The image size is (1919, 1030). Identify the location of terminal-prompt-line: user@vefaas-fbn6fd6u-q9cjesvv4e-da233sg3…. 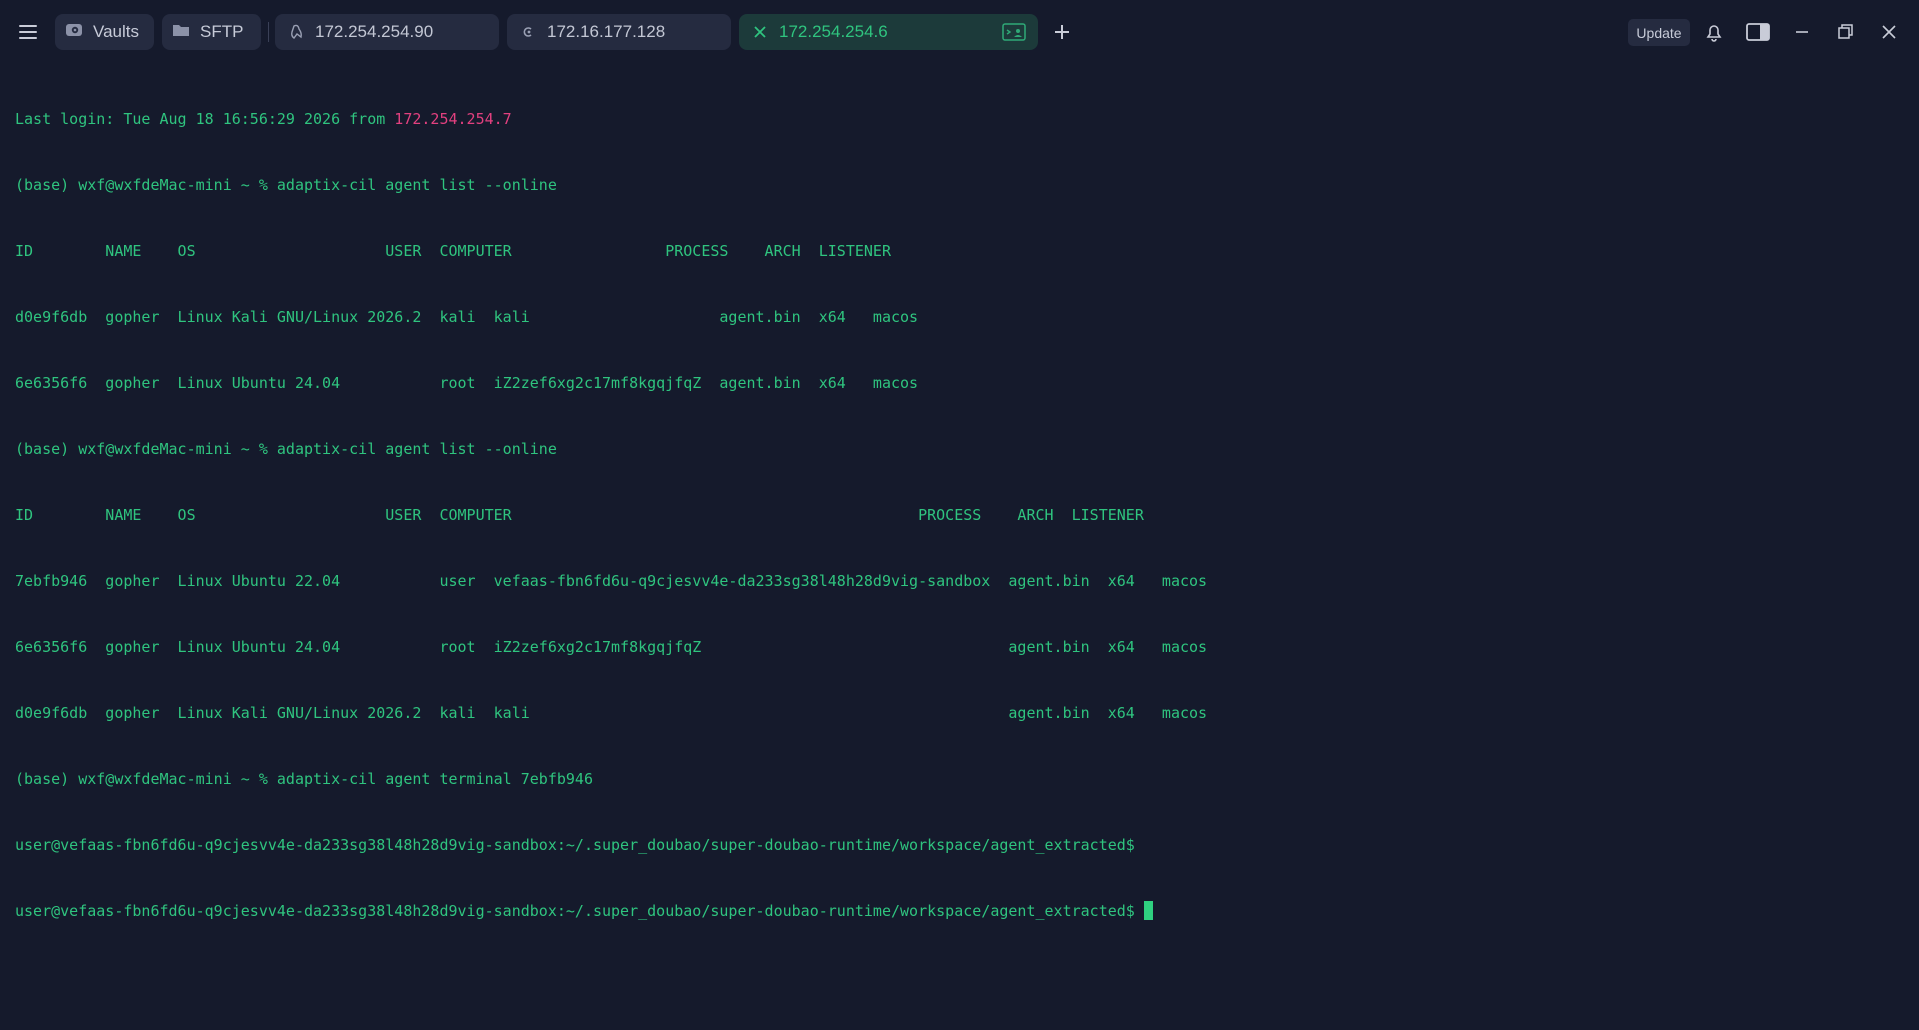
(960, 911).